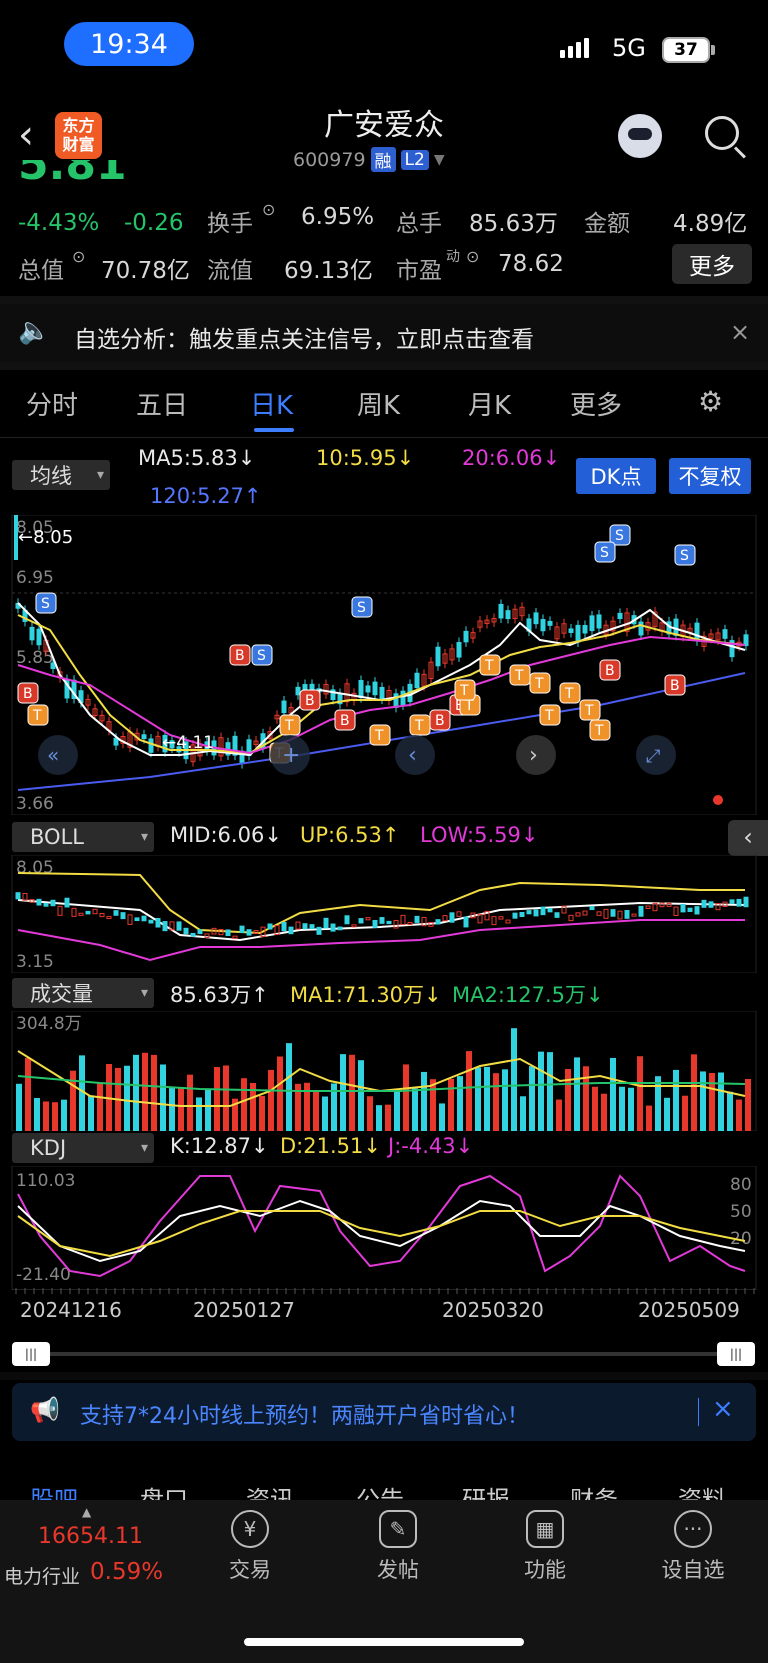  I want to click on functions-button: ▦ 功能, so click(545, 1547).